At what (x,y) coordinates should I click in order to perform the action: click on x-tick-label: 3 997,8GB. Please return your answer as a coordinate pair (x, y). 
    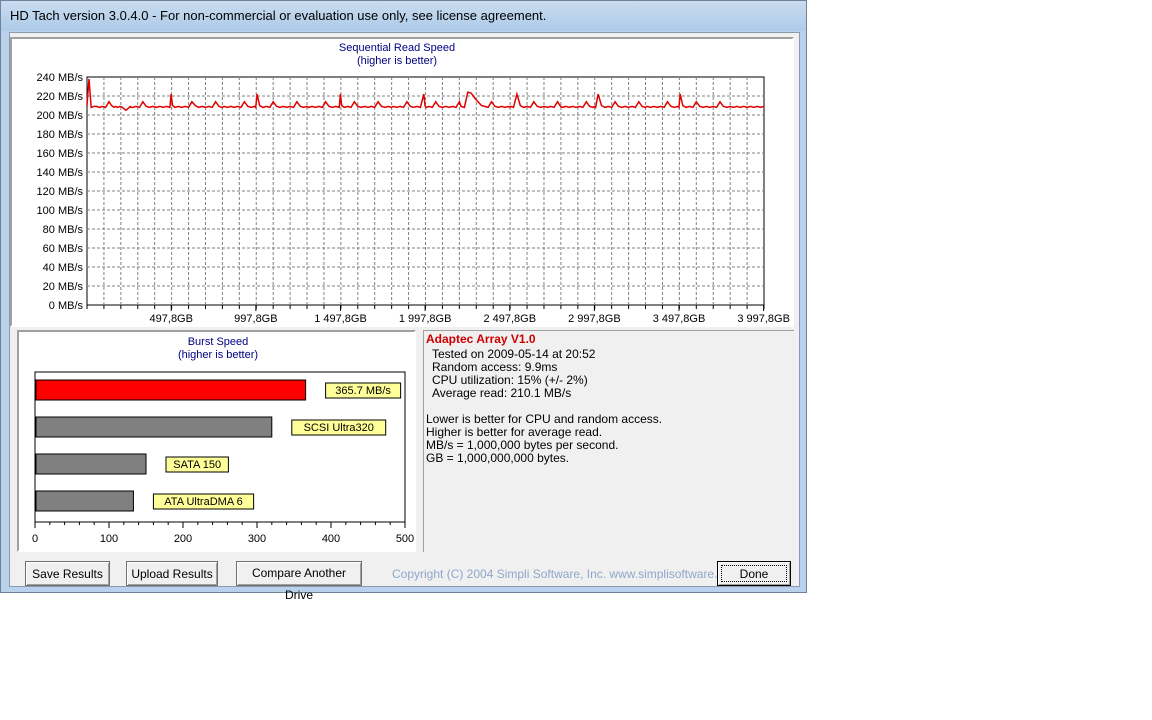
    Looking at the image, I should click on (763, 319).